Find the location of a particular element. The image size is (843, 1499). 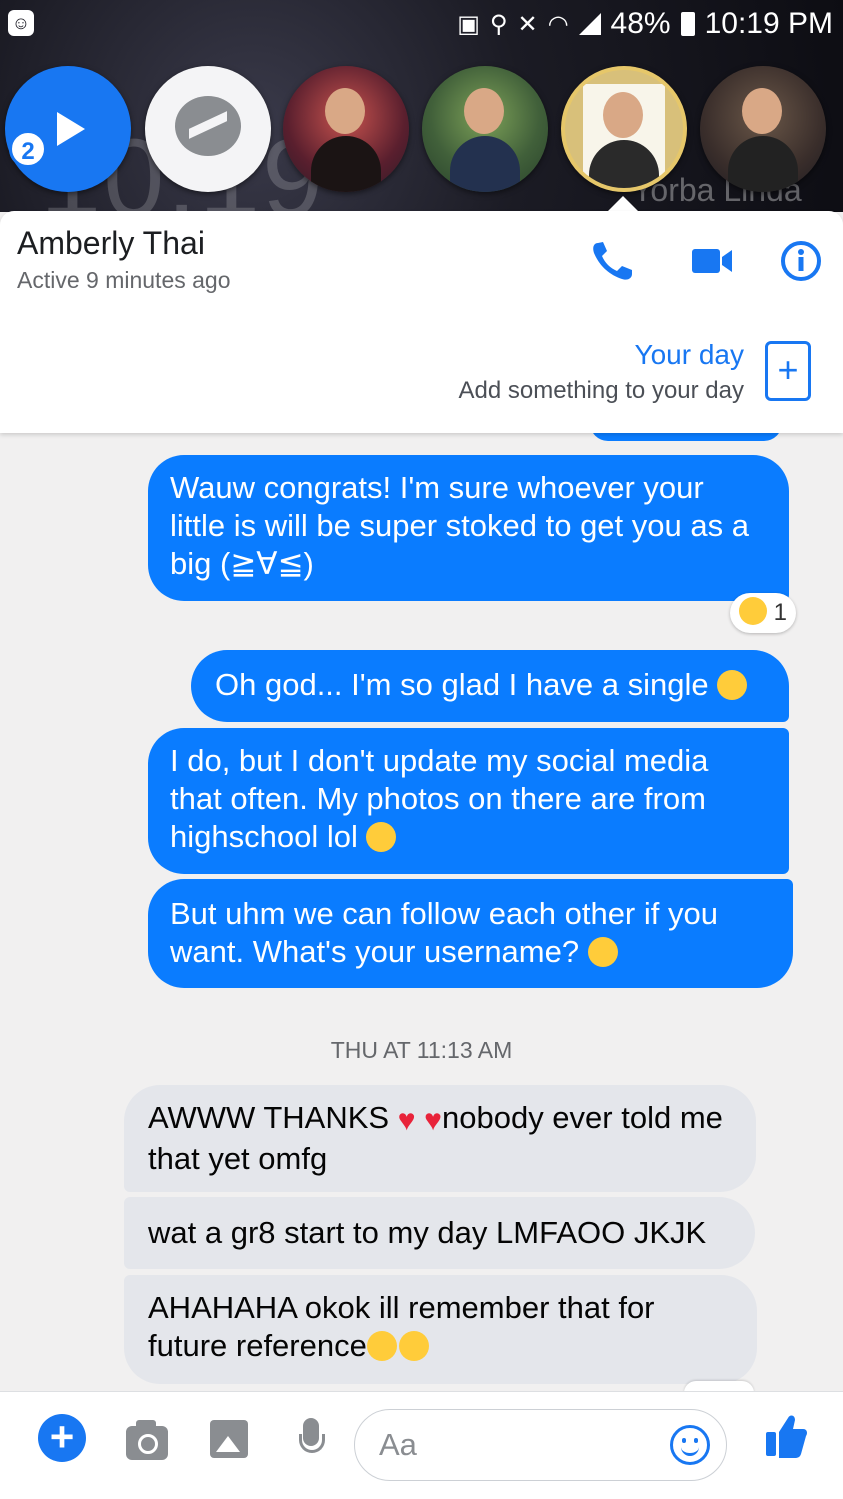

your-day-title: Your day is located at coordinates (690, 355).